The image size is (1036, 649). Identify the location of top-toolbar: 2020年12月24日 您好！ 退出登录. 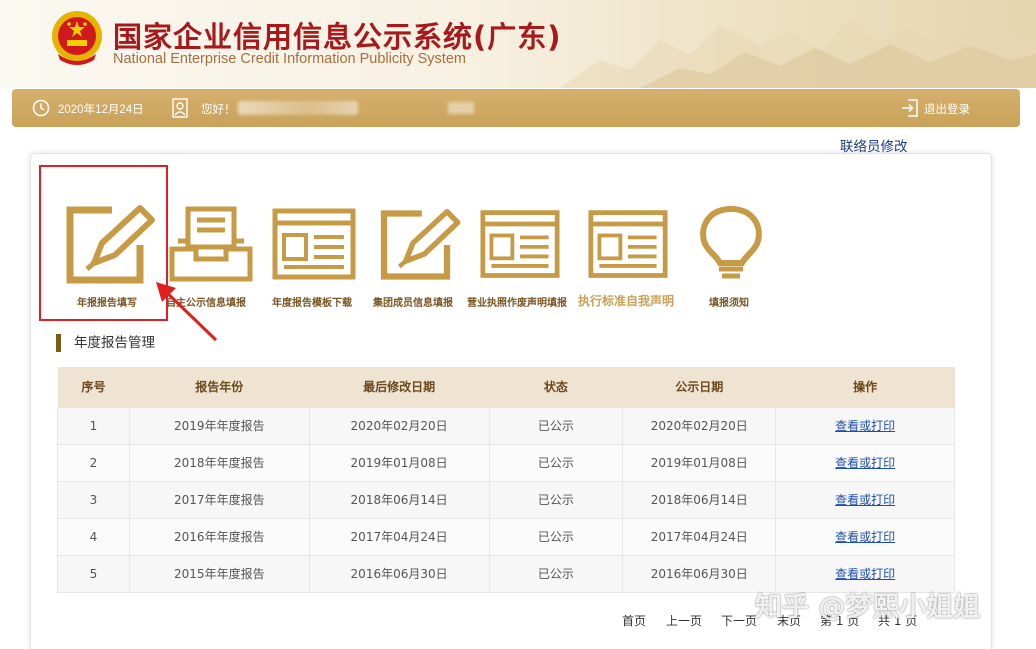
(516, 108).